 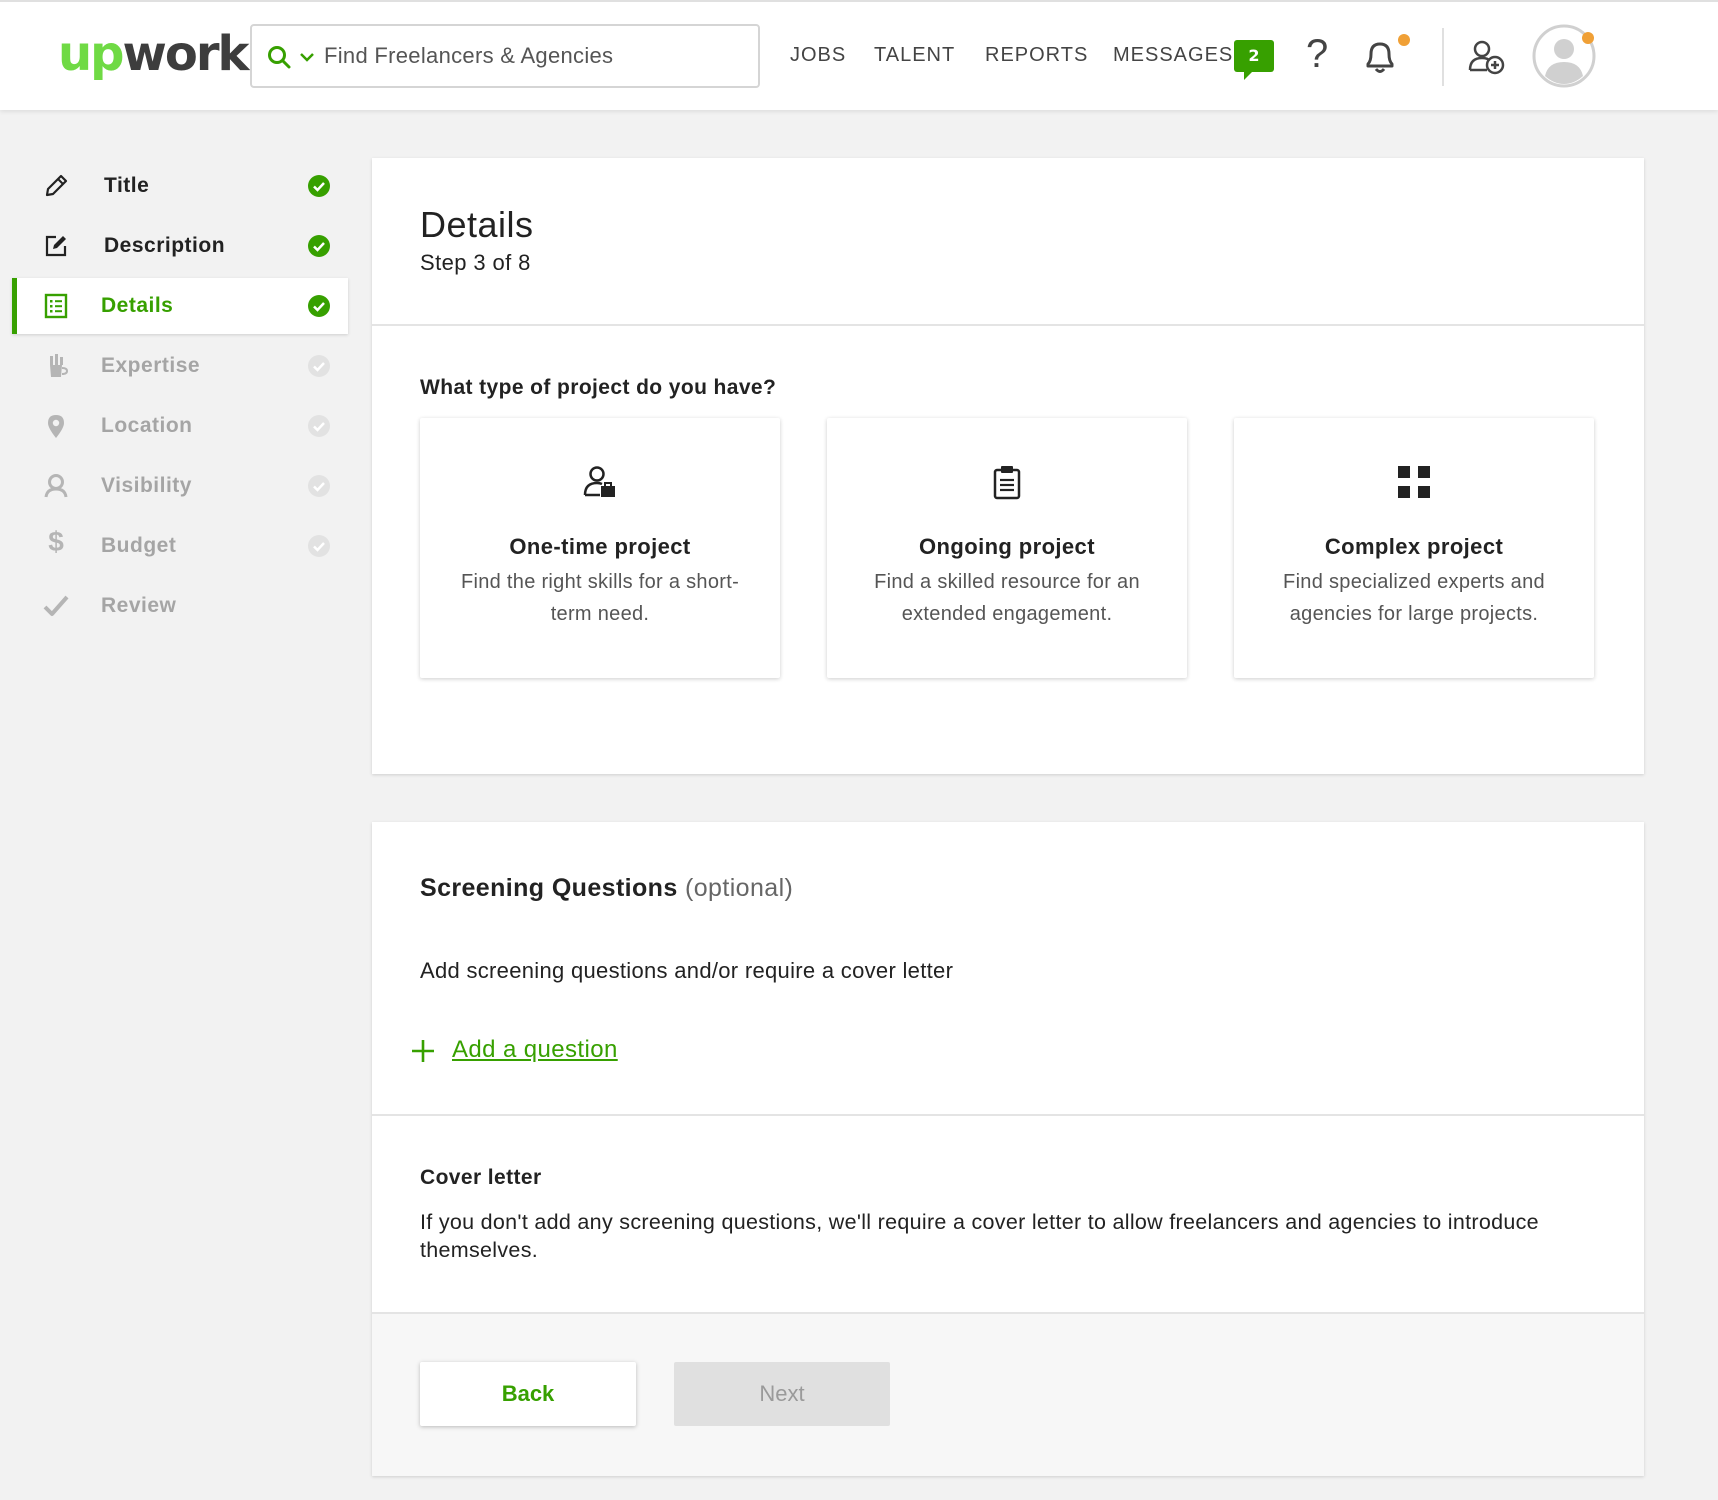 I want to click on add-user-icon, so click(x=1486, y=56).